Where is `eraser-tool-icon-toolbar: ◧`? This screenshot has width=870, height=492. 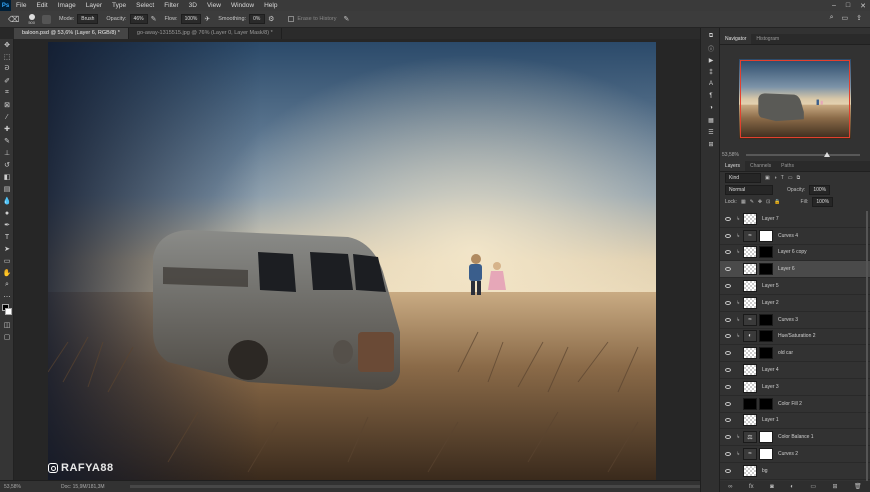
eraser-tool-icon-toolbar: ◧ is located at coordinates (7, 177).